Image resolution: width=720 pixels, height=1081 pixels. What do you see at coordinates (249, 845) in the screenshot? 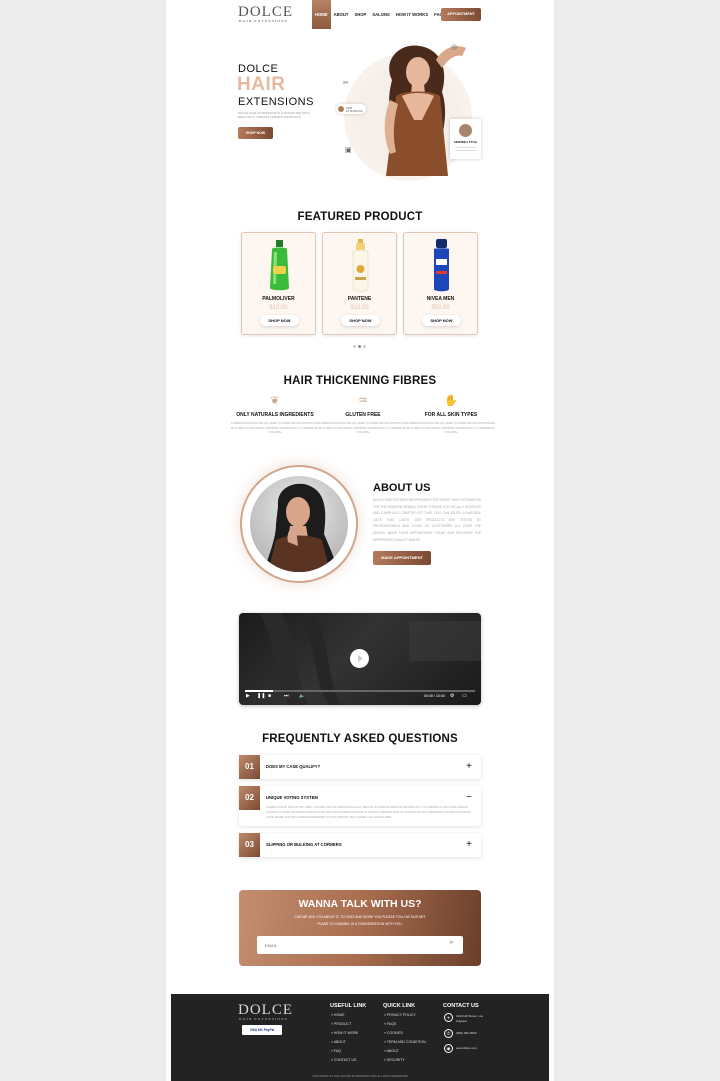
I see `faq-number: 03` at bounding box center [249, 845].